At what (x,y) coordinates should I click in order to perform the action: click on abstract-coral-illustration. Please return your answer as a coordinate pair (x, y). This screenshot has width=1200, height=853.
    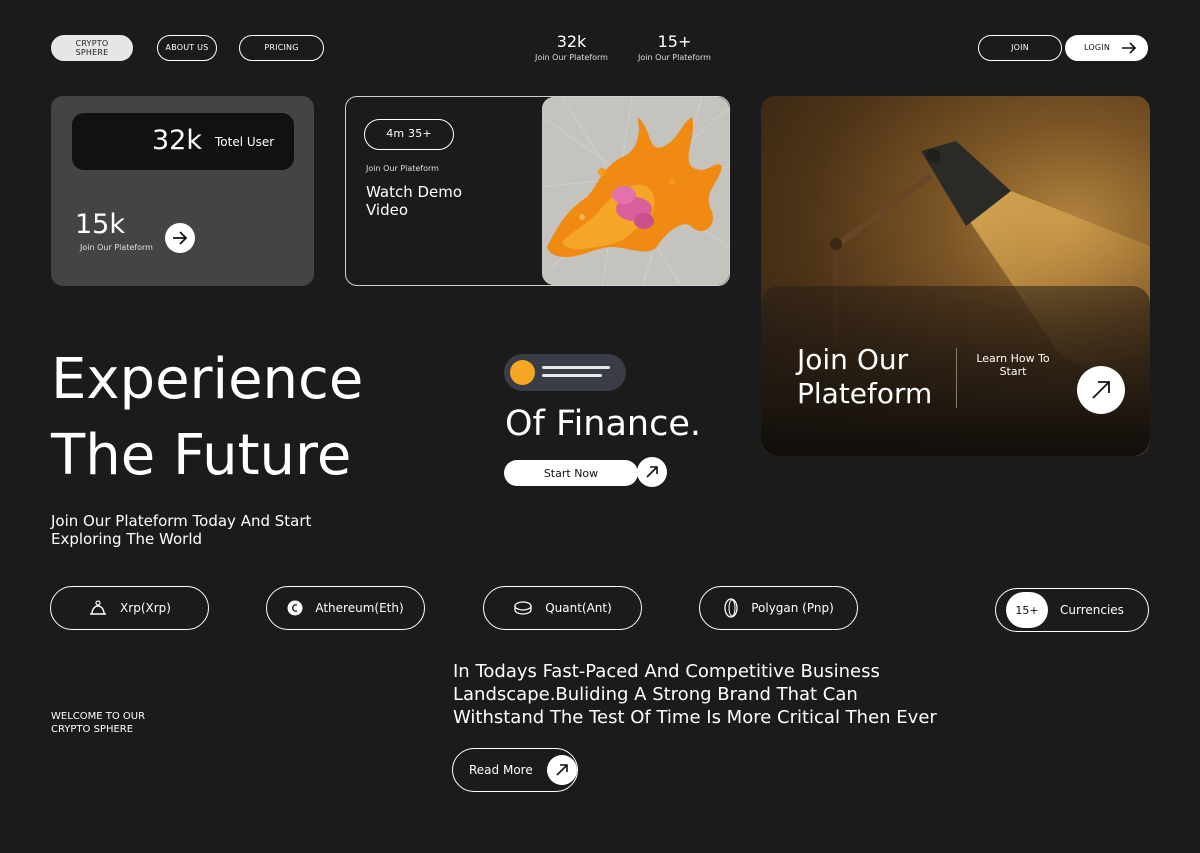
    Looking at the image, I should click on (635, 191).